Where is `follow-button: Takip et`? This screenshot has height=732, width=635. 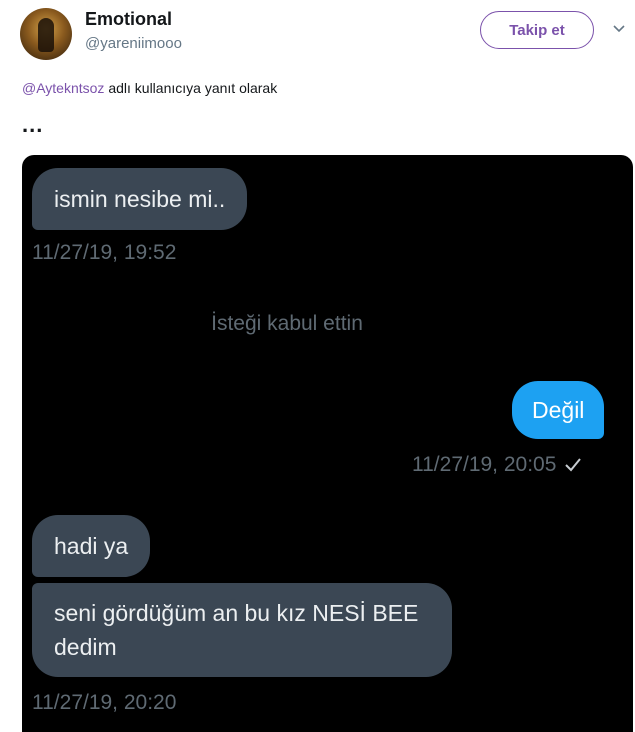
follow-button: Takip et is located at coordinates (537, 30).